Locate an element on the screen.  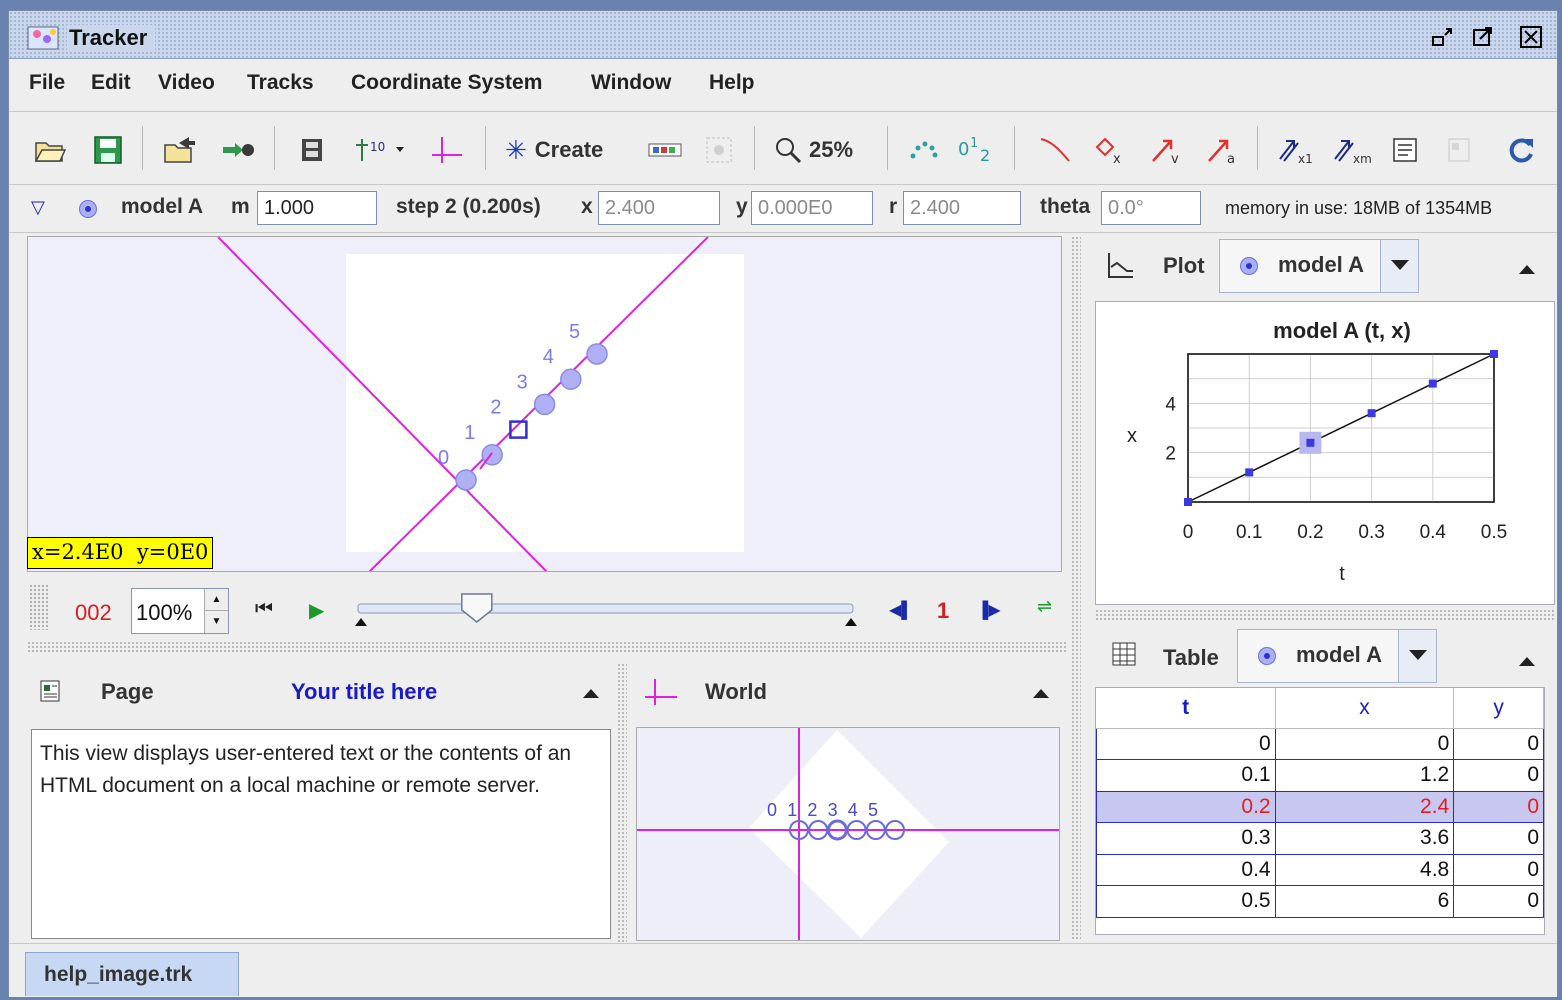
minimize-icon is located at coordinates (1443, 37).